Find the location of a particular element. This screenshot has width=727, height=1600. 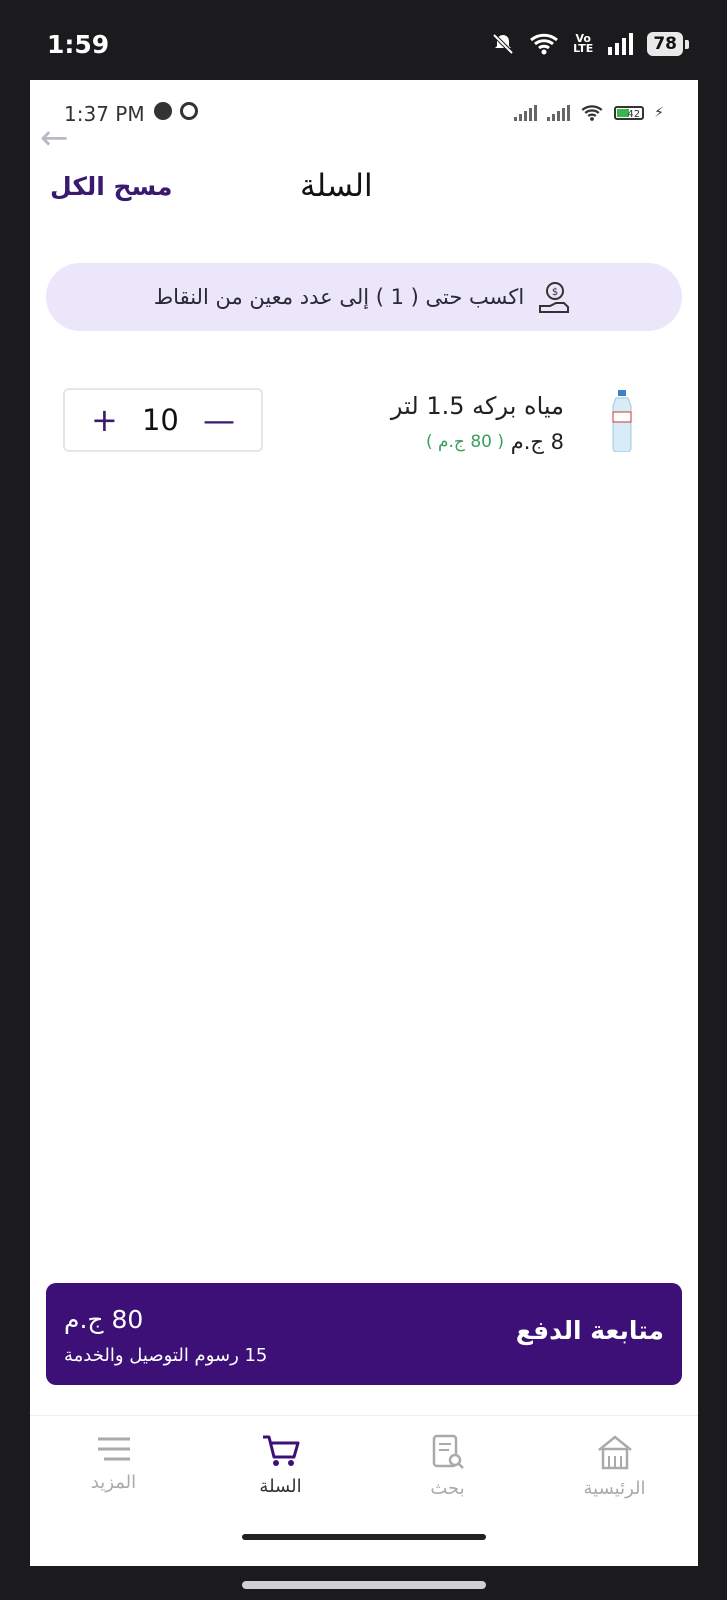

cart-total: 80 ج.م is located at coordinates (104, 1319).